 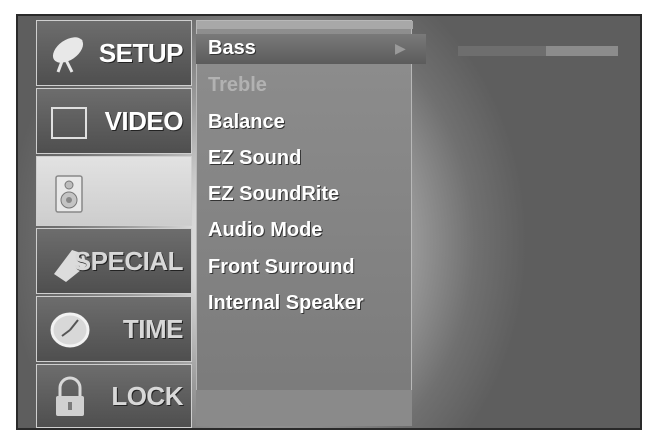 I want to click on menu-item-treble: Treble, so click(x=237, y=85).